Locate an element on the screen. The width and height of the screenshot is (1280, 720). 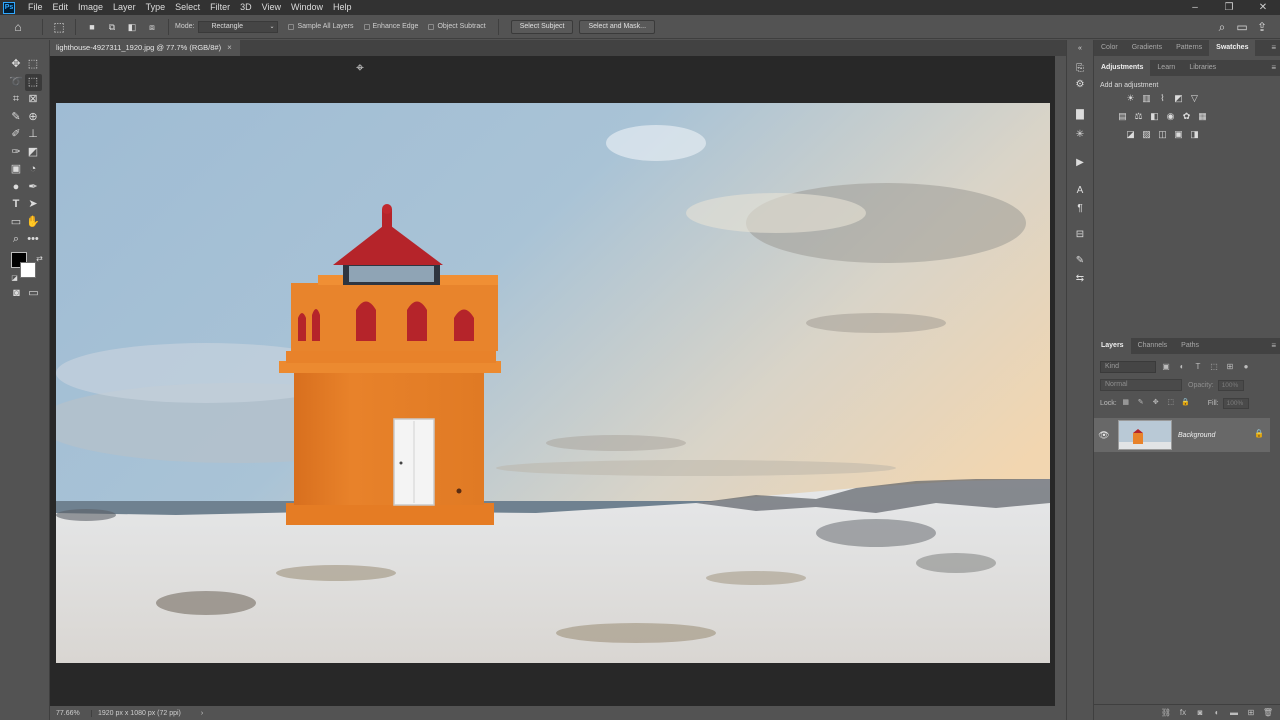
vertical-scrollbar is located at coordinates (1060, 381).